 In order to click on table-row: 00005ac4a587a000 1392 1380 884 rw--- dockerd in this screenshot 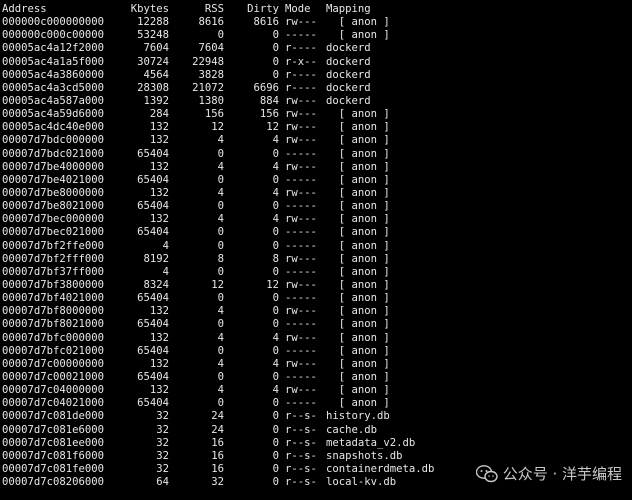, I will do `click(186, 101)`.